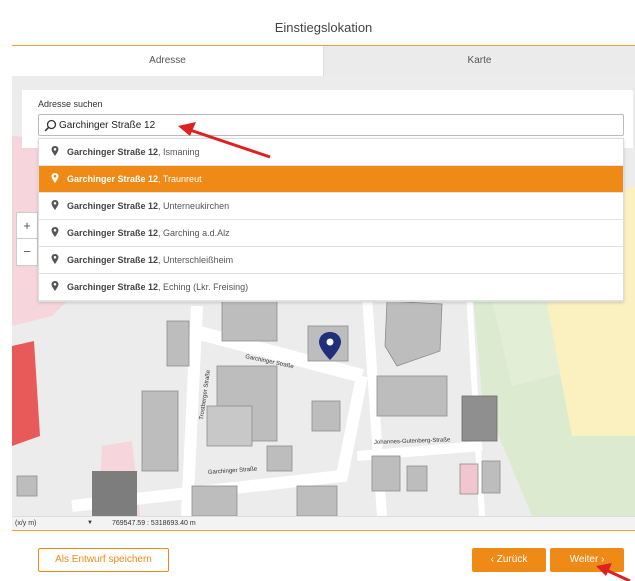  What do you see at coordinates (154, 523) in the screenshot?
I see `coordinate-readout: 769547.59 : 5318693.40 m` at bounding box center [154, 523].